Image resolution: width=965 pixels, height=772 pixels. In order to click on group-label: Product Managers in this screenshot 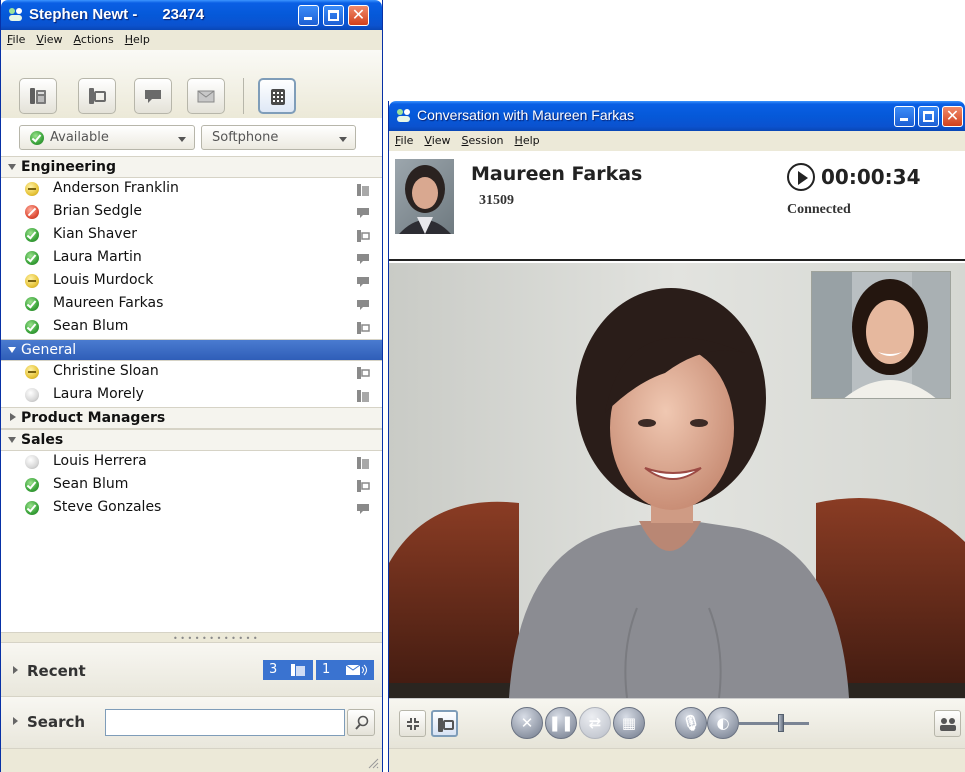, I will do `click(93, 418)`.